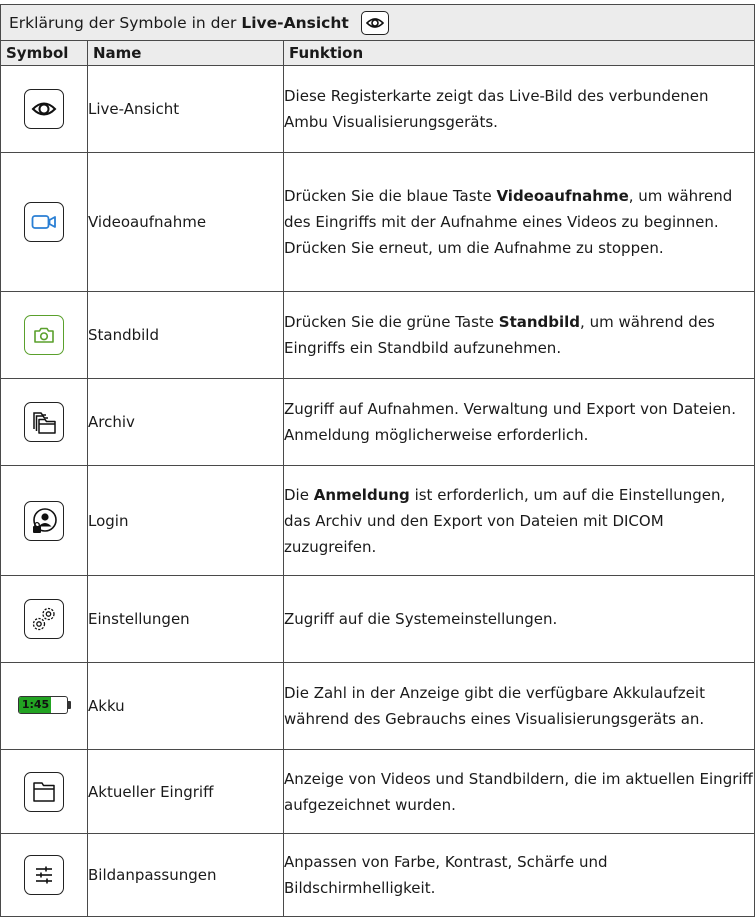  What do you see at coordinates (185, 791) in the screenshot?
I see `name-cell: Aktueller Eingriff` at bounding box center [185, 791].